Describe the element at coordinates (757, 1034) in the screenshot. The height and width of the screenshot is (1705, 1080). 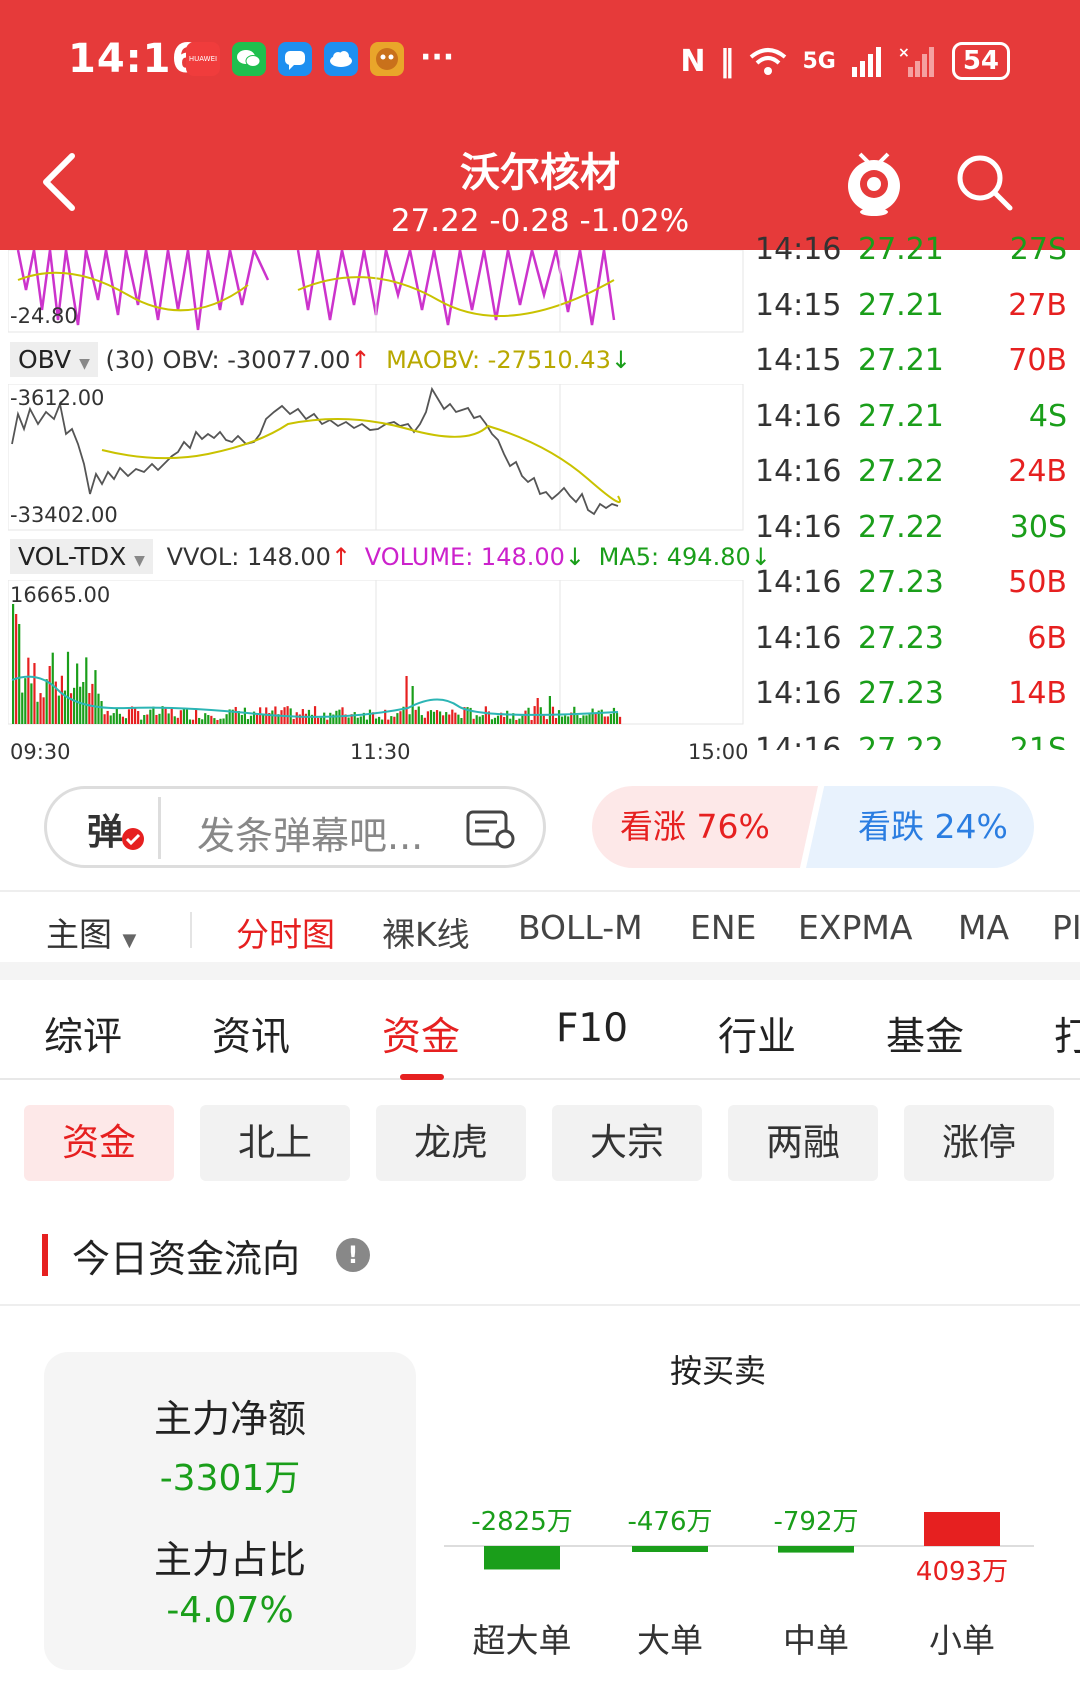
I see `tab-hangye: 行业` at that location.